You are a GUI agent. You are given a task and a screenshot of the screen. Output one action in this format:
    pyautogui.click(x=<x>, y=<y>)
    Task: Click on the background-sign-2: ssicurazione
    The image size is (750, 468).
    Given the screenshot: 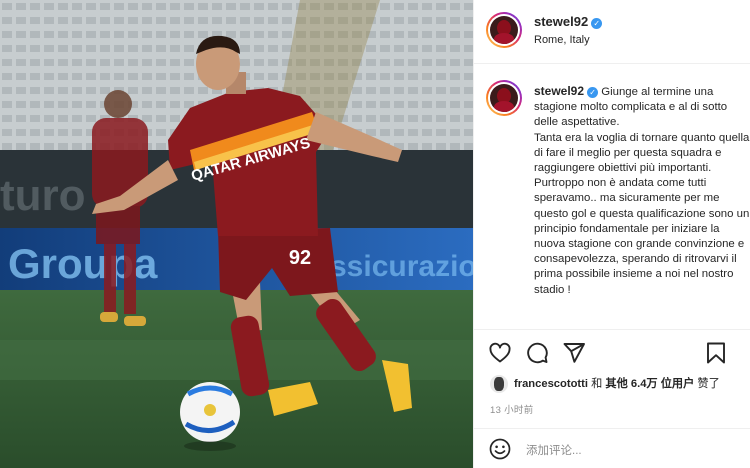 What is the action you would take?
    pyautogui.click(x=401, y=266)
    